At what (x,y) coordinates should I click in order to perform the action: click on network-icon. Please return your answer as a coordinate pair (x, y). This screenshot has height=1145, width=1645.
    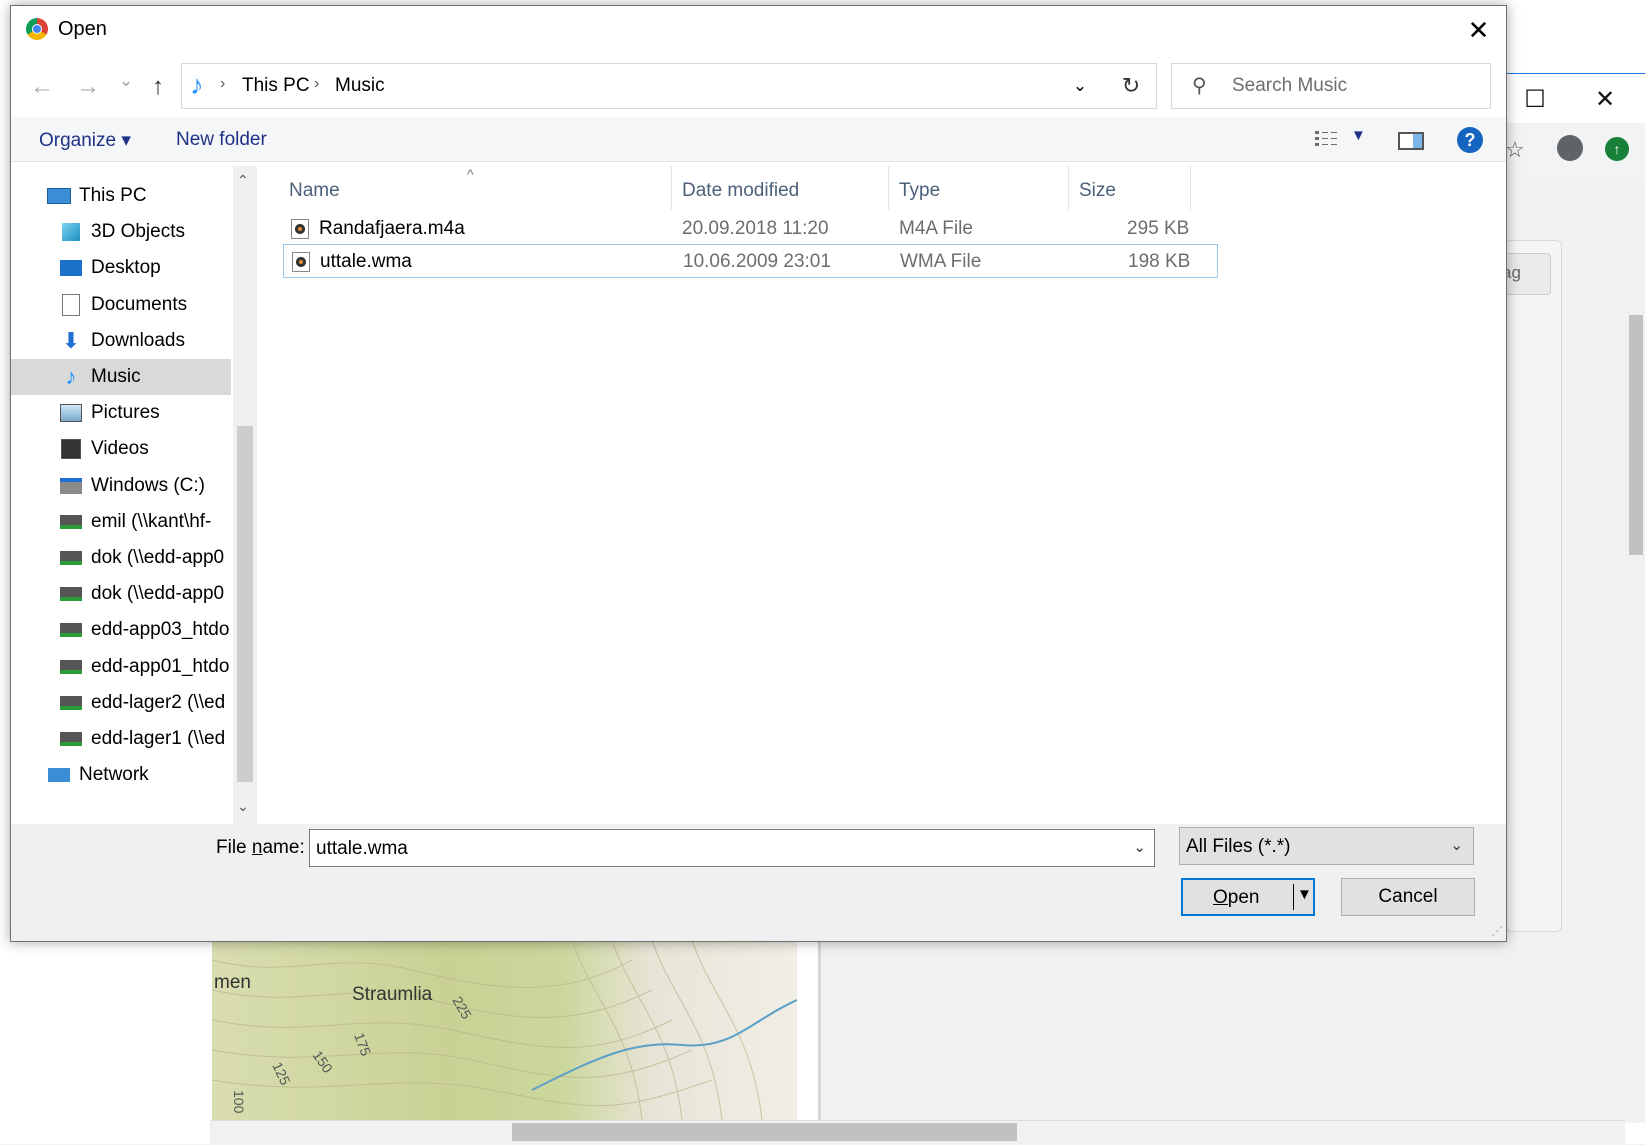
    Looking at the image, I should click on (59, 775).